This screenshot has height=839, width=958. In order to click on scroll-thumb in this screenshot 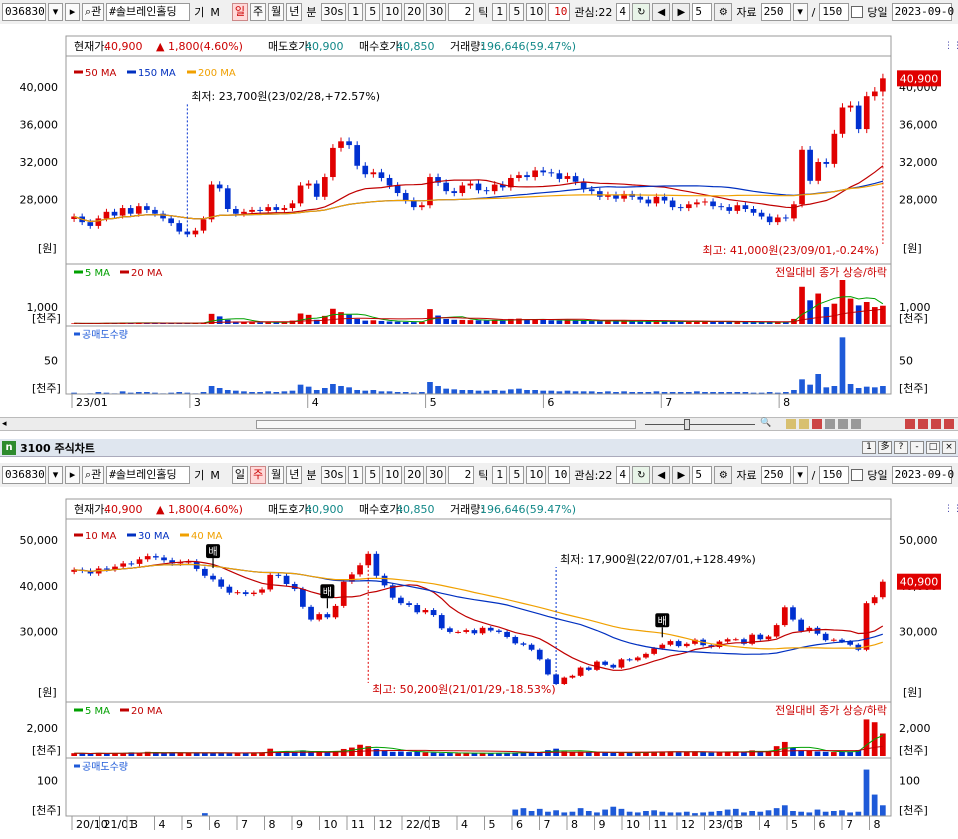, I will do `click(446, 424)`.